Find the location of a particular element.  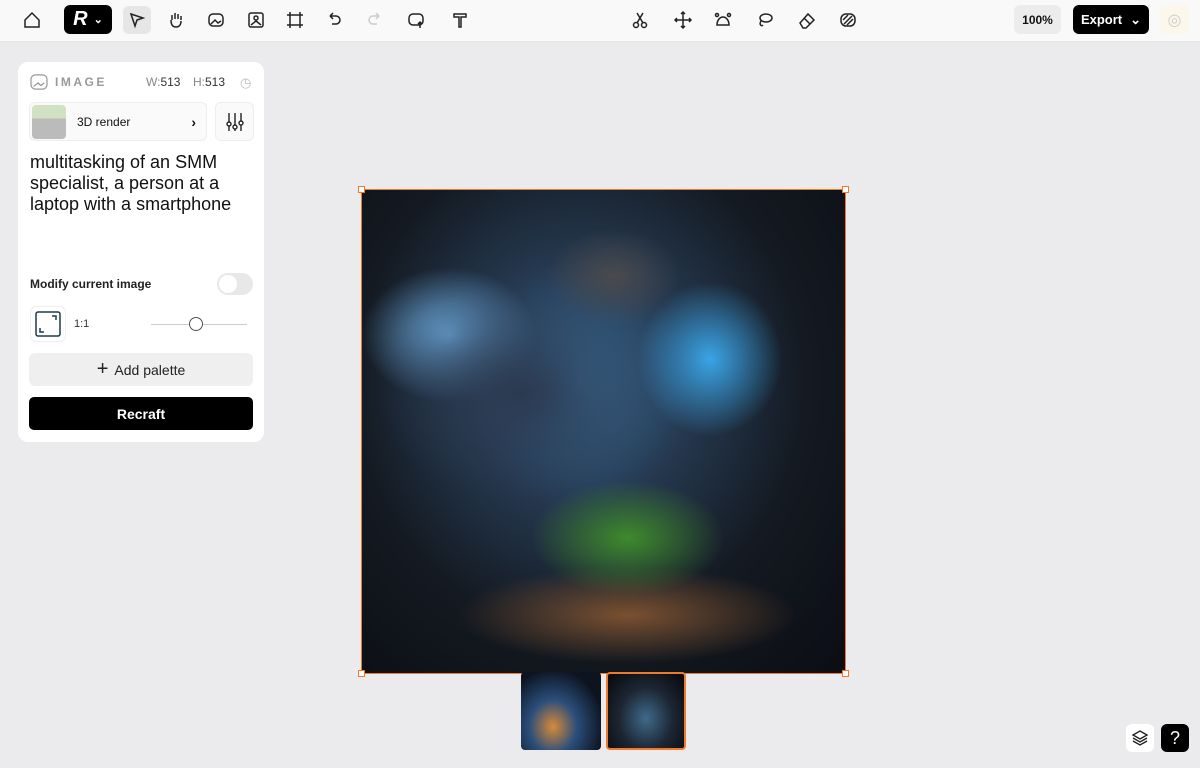

redo-icon is located at coordinates (374, 18).